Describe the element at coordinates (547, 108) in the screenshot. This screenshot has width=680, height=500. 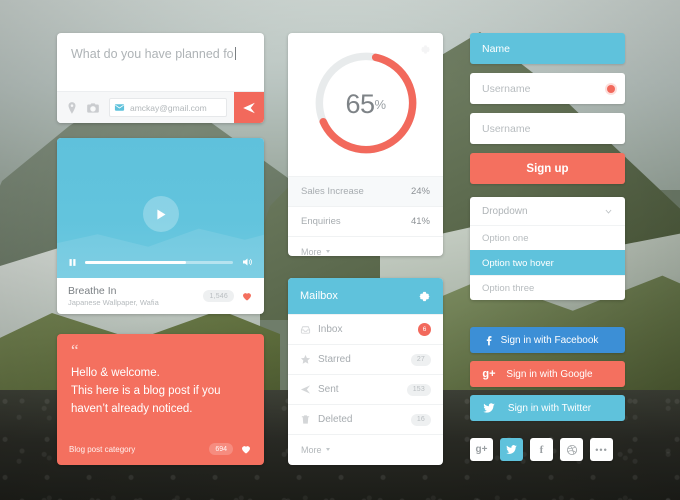
I see `signup-form: Name Username Username Sign up` at that location.